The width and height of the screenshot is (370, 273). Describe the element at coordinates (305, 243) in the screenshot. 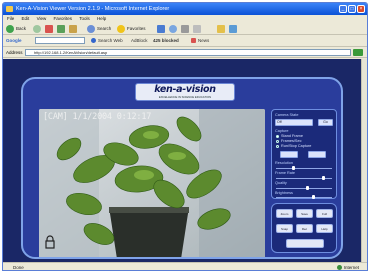

I see `settings-button` at that location.